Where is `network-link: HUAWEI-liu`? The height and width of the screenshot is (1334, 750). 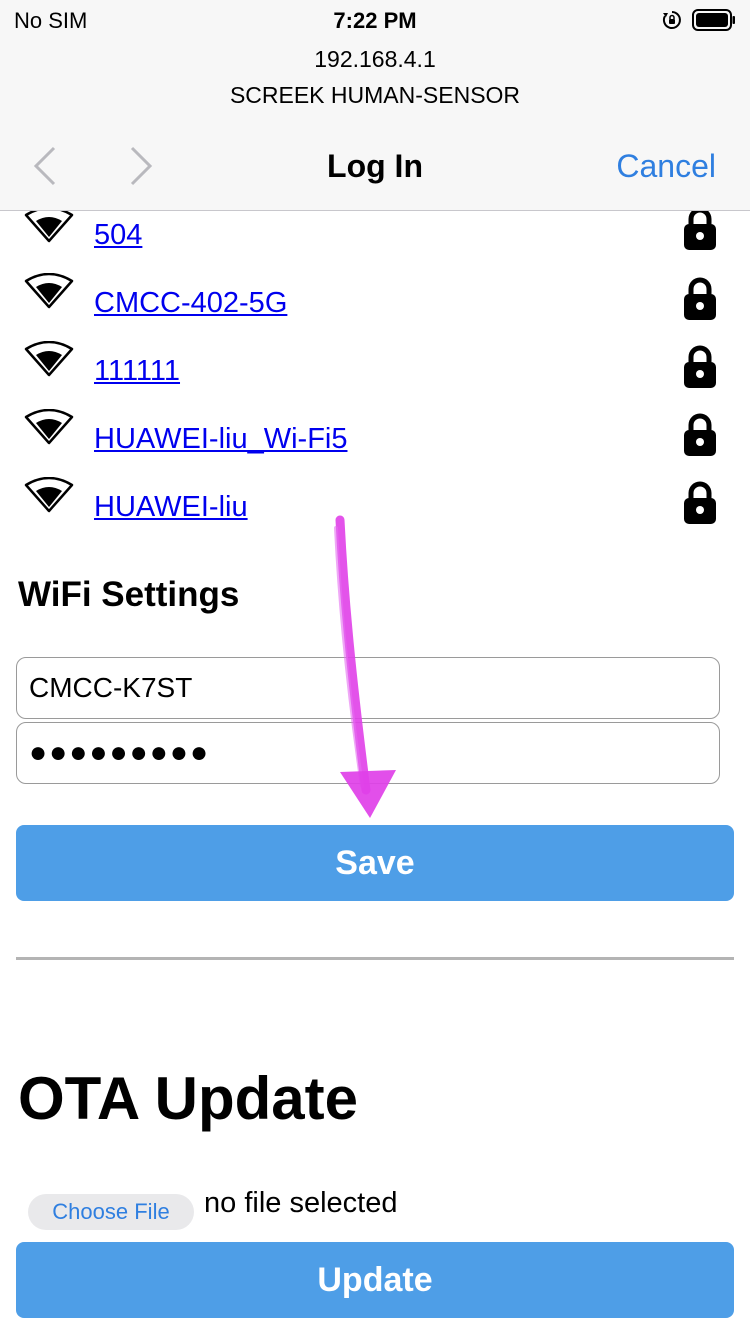 network-link: HUAWEI-liu is located at coordinates (171, 507).